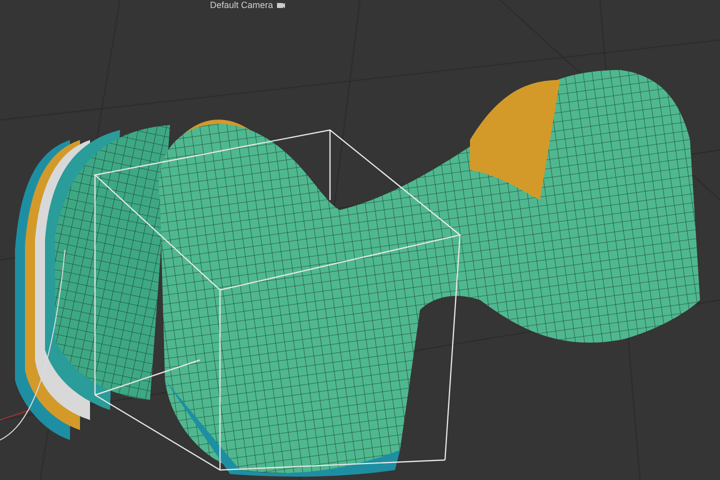  Describe the element at coordinates (281, 5) in the screenshot. I see `camera-icon` at that location.